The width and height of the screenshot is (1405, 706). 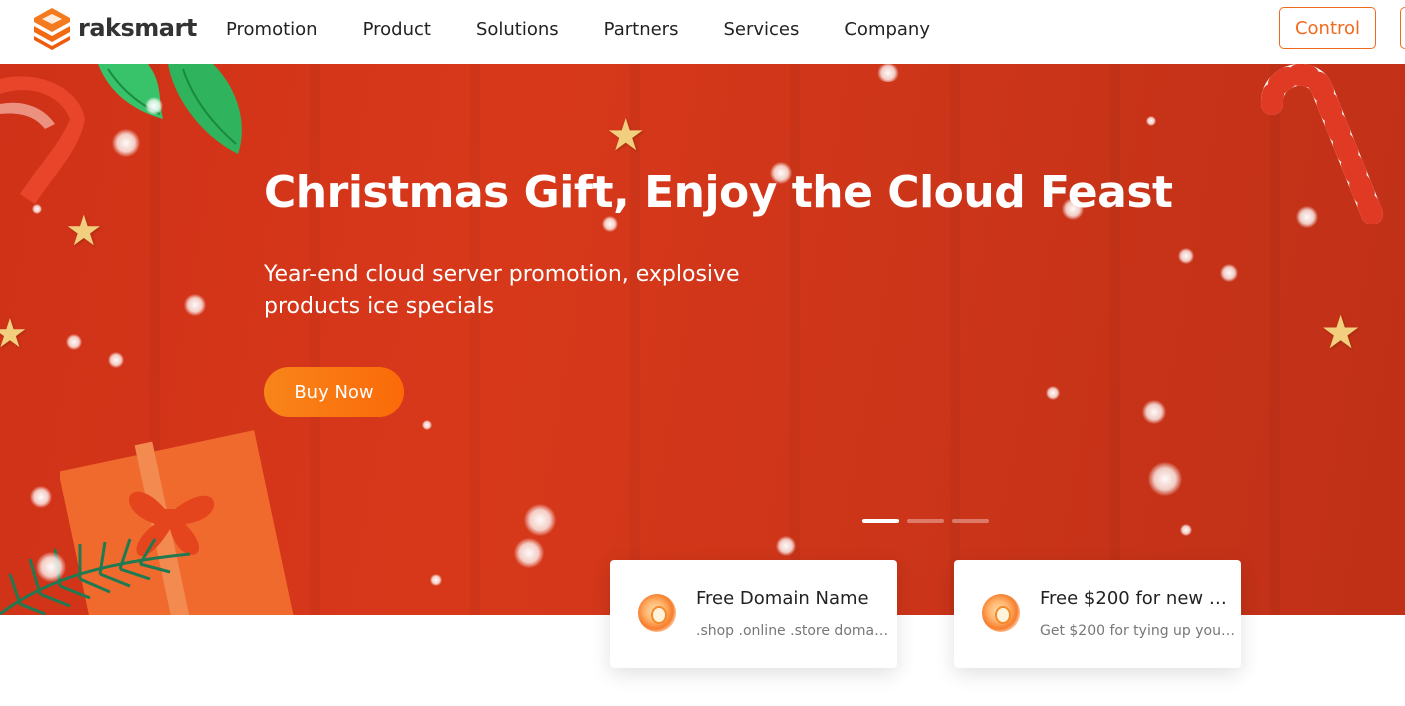 I want to click on control-button: Control, so click(x=1327, y=28).